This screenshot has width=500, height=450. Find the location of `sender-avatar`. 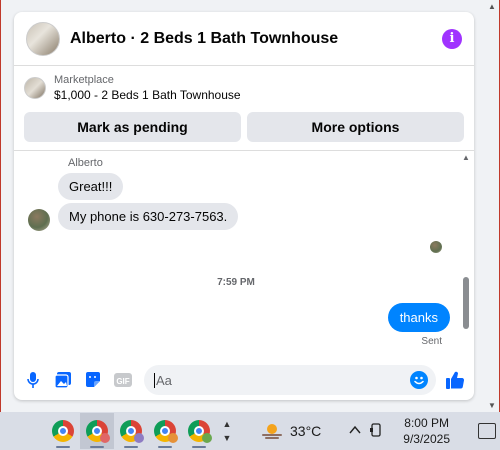

sender-avatar is located at coordinates (39, 220).